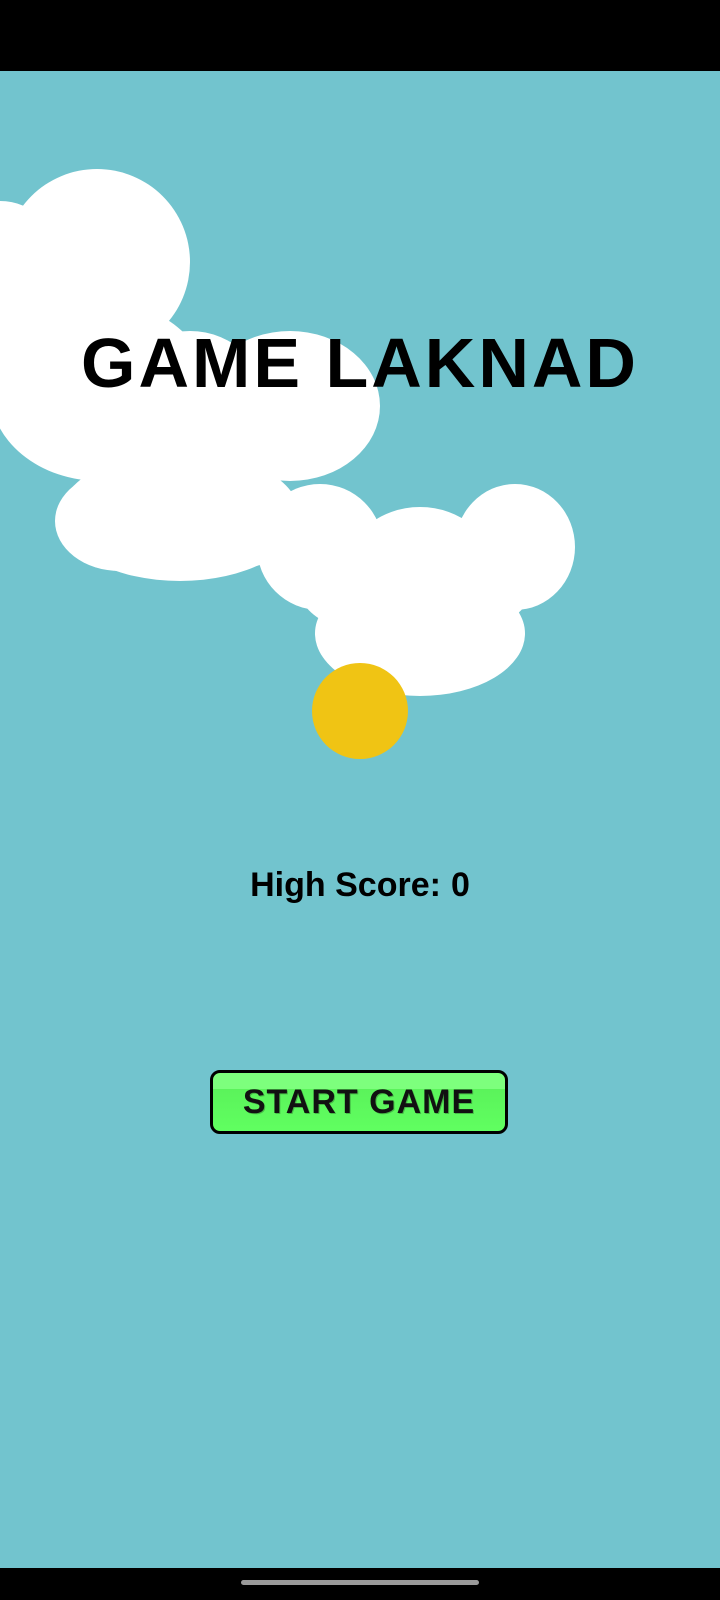 This screenshot has height=1600, width=720. Describe the element at coordinates (345, 885) in the screenshot. I see `high-score-label: High Score:` at that location.